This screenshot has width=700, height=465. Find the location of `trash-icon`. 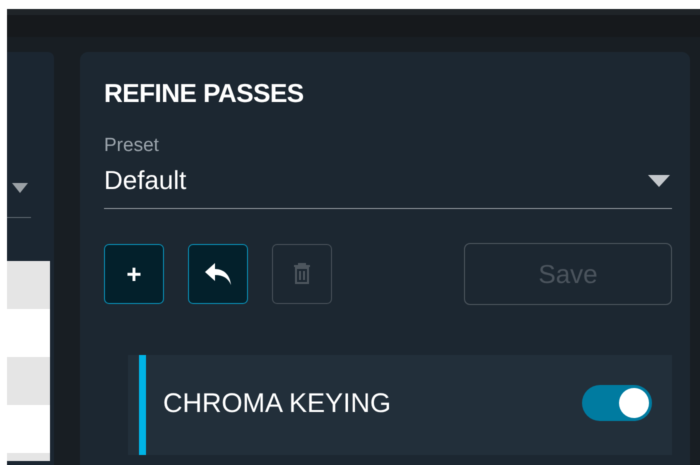

trash-icon is located at coordinates (302, 274).